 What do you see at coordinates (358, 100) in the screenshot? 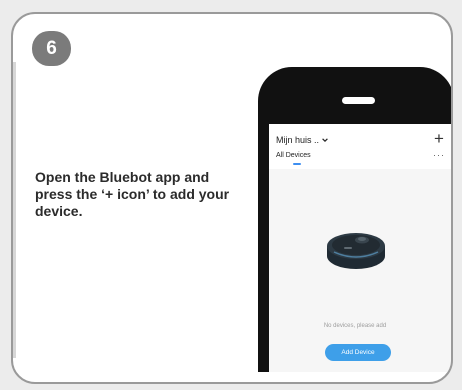
I see `phone-speaker` at bounding box center [358, 100].